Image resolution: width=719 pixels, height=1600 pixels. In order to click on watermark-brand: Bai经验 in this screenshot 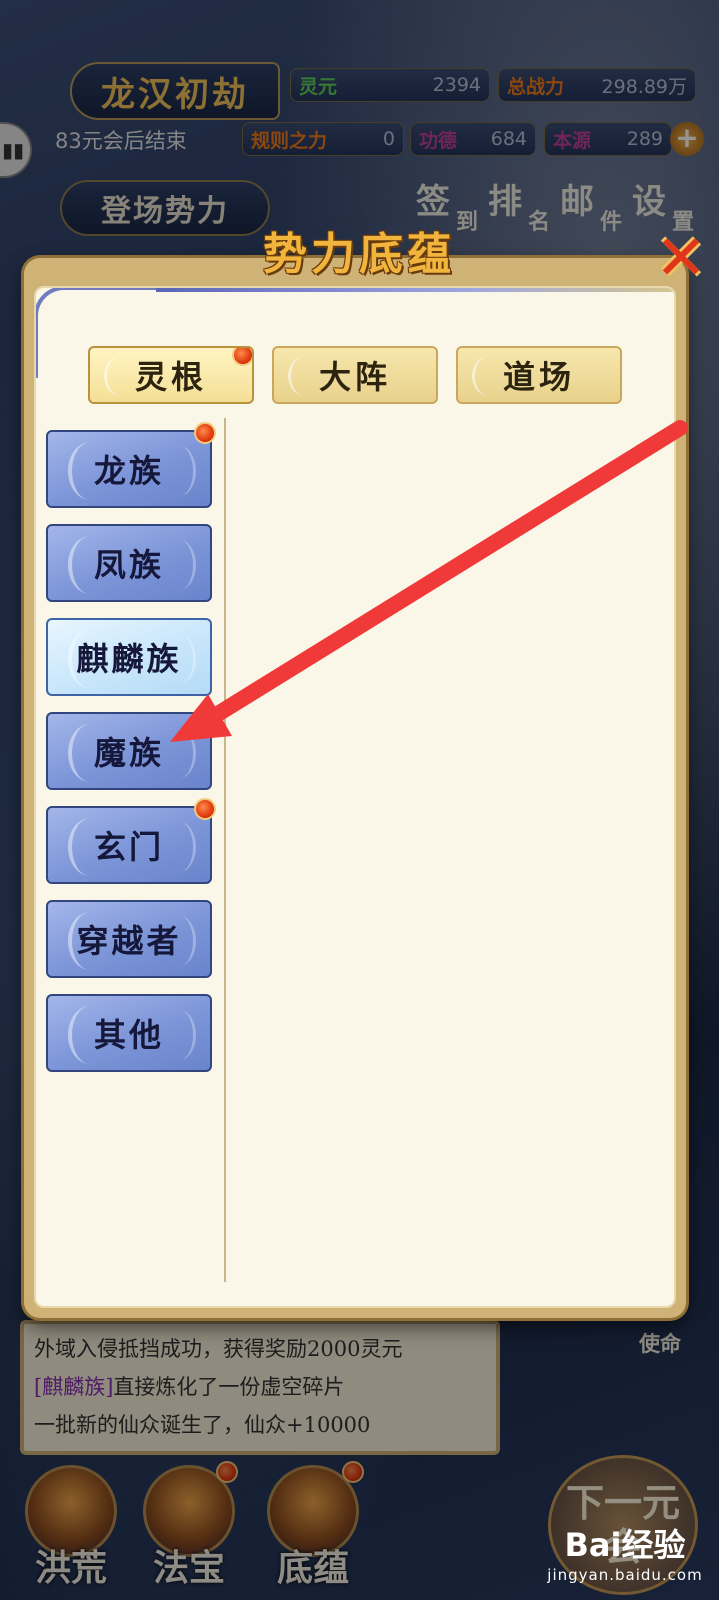, I will do `click(625, 1545)`.